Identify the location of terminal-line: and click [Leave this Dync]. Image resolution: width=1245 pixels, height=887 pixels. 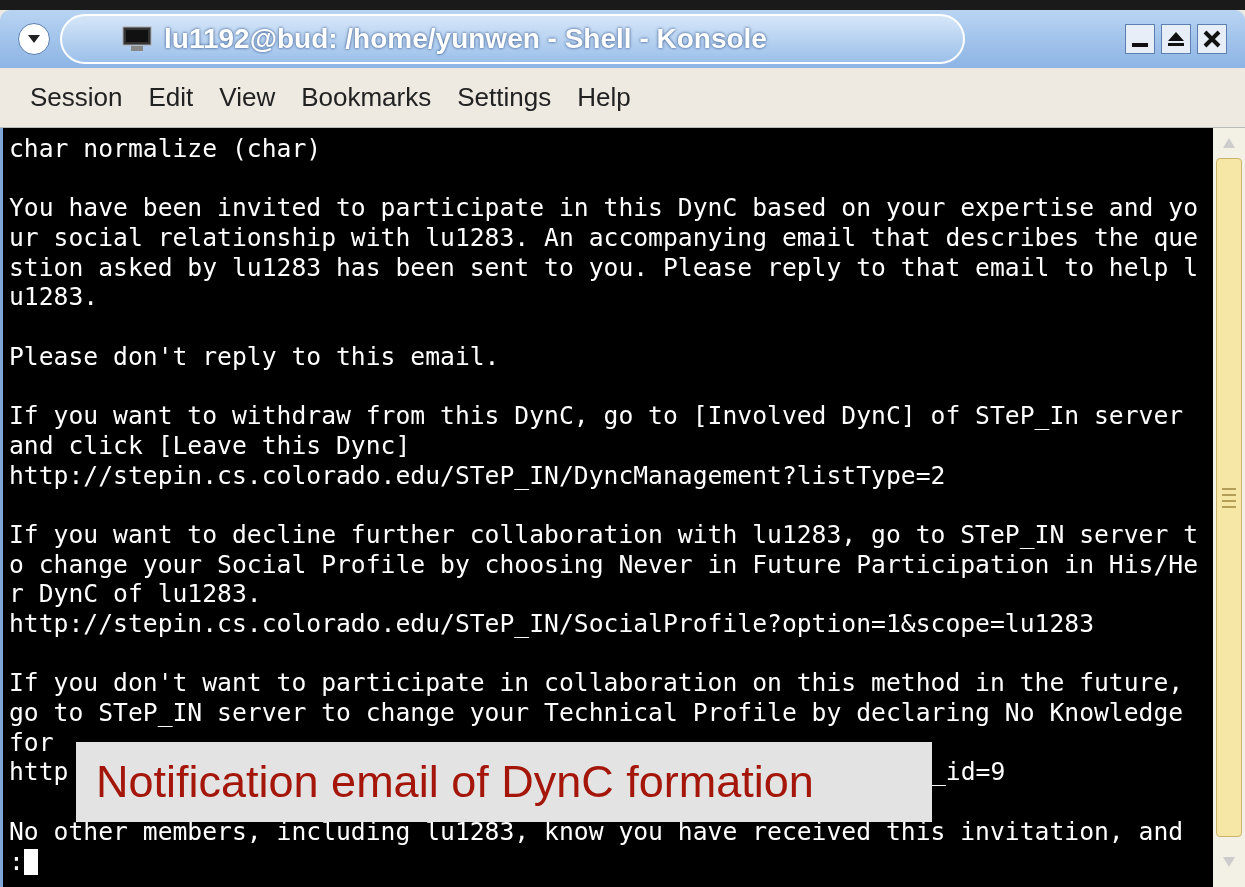
(210, 445).